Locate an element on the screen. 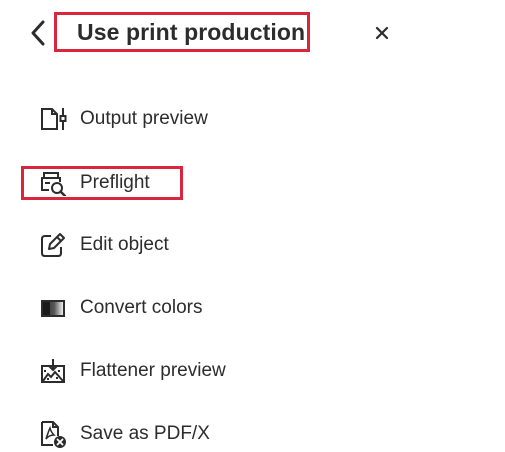  tool-output-preview: Output preview is located at coordinates (168, 119).